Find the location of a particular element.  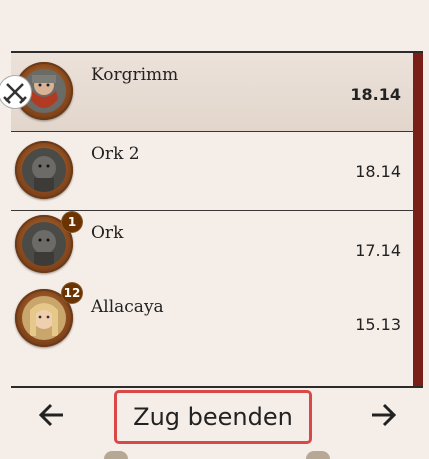

initiative-value: 17.14 is located at coordinates (378, 250).